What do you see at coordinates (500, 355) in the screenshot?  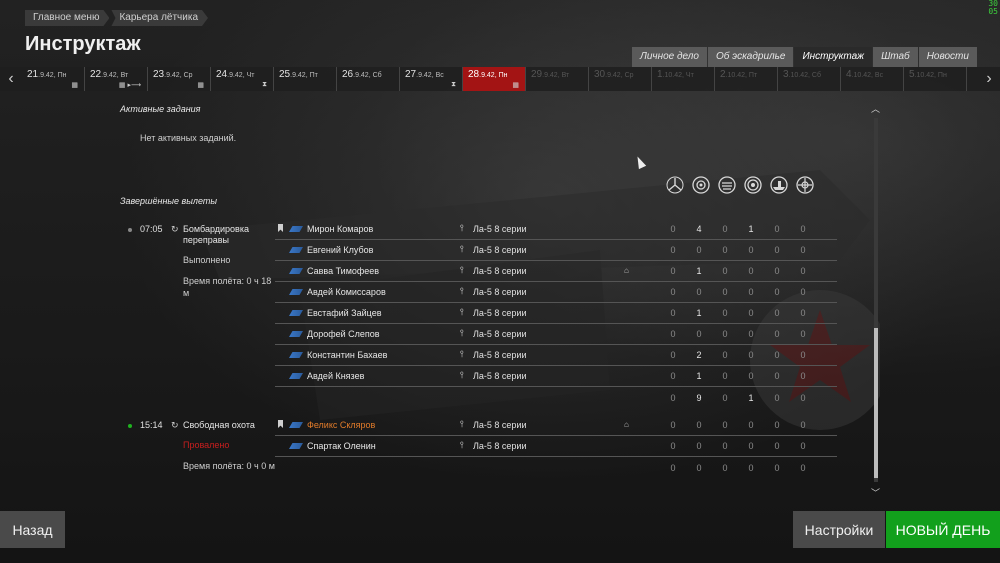 I see `pilot-aircraft: Ла-5 8 серии` at bounding box center [500, 355].